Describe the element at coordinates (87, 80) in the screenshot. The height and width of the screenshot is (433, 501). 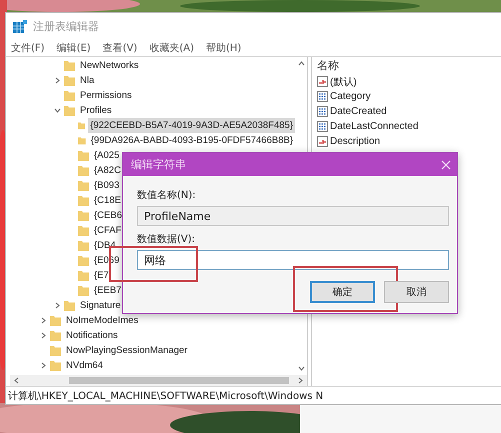
I see `tree-item: Nla` at that location.